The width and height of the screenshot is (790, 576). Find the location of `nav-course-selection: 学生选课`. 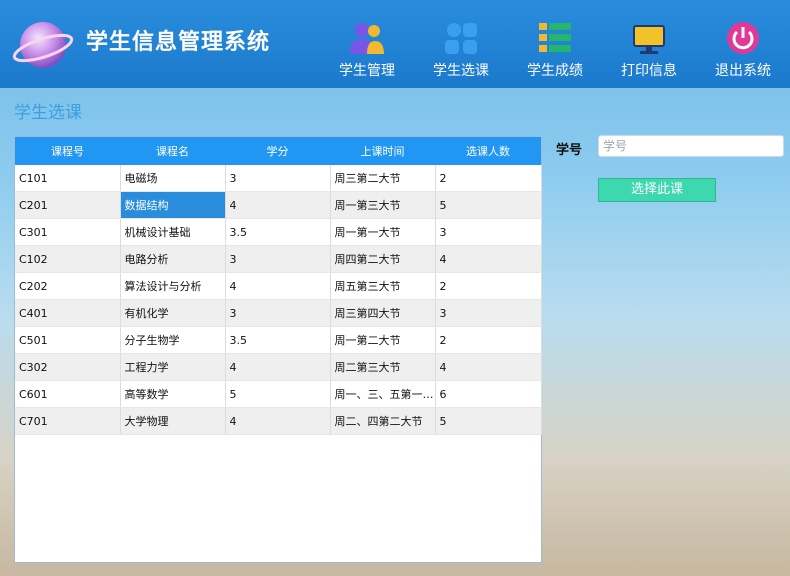

nav-course-selection: 学生选课 is located at coordinates (461, 51).